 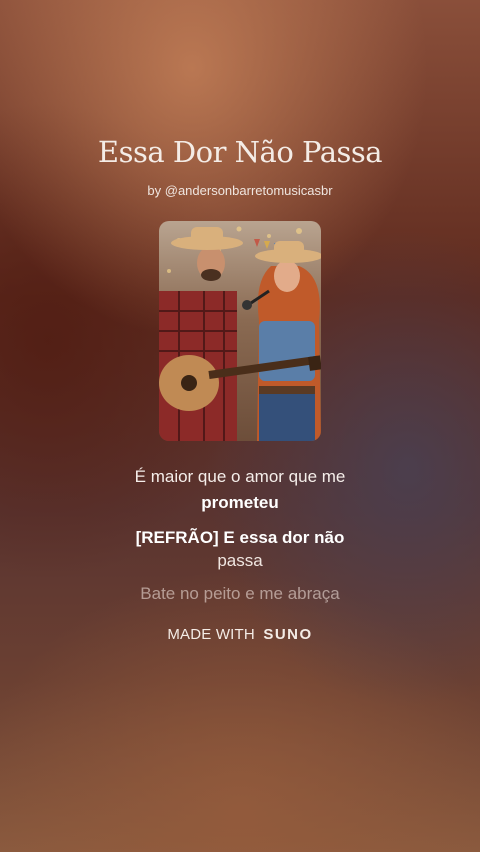 What do you see at coordinates (288, 634) in the screenshot?
I see `suno-logo: SUNO` at bounding box center [288, 634].